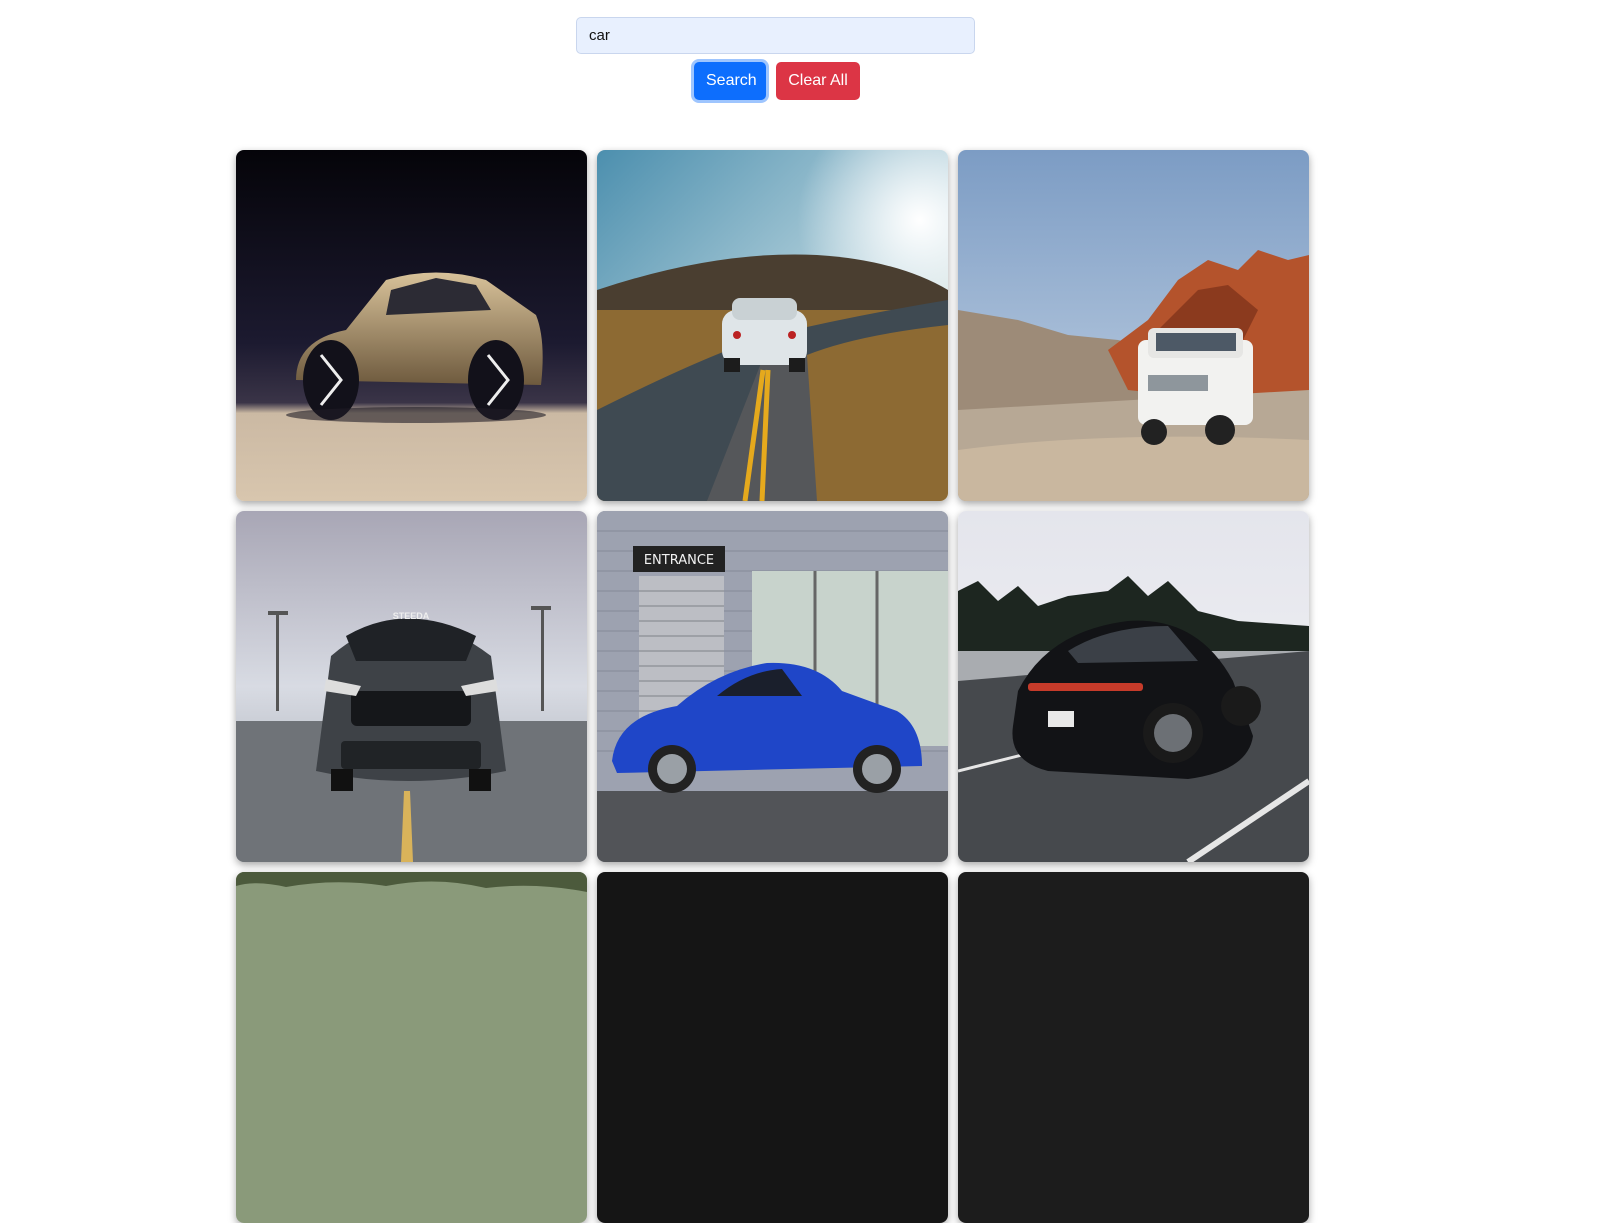 This screenshot has width=1611, height=1223. I want to click on gallery-image: STEEDA, so click(411, 686).